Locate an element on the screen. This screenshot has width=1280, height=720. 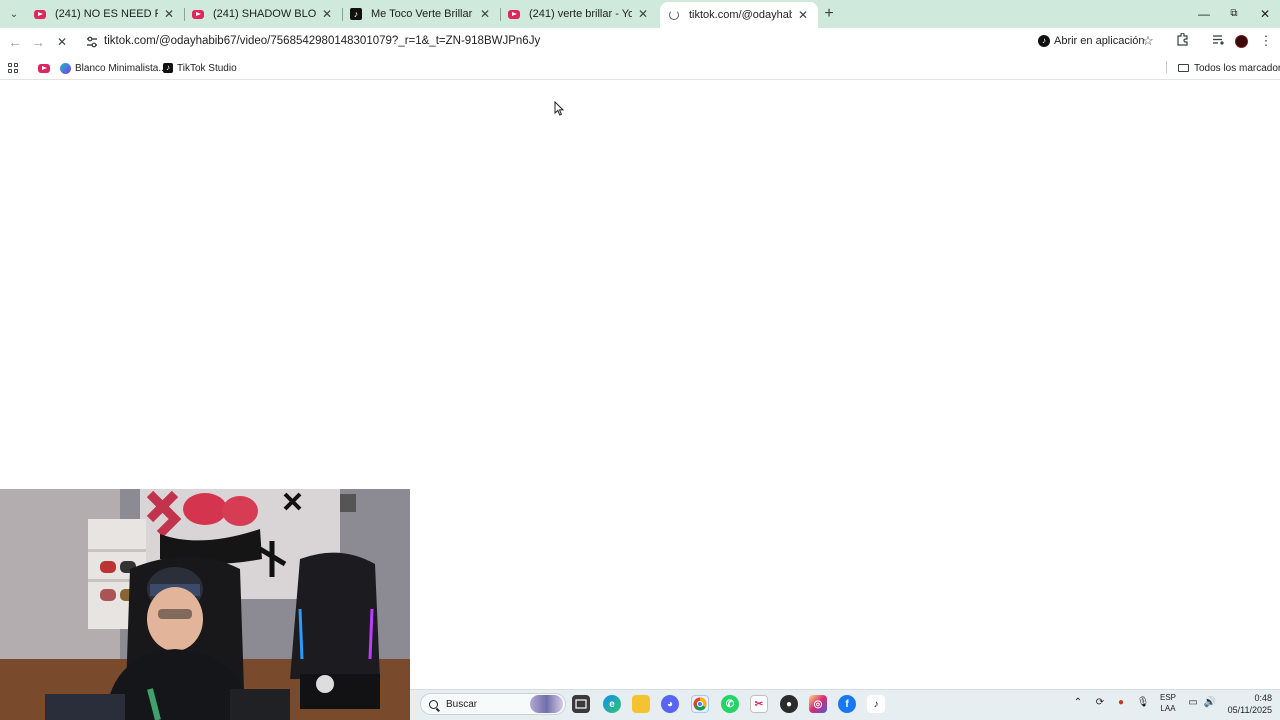
tab-title: tiktok.com/@odayhabib67/vide is located at coordinates (740, 15).